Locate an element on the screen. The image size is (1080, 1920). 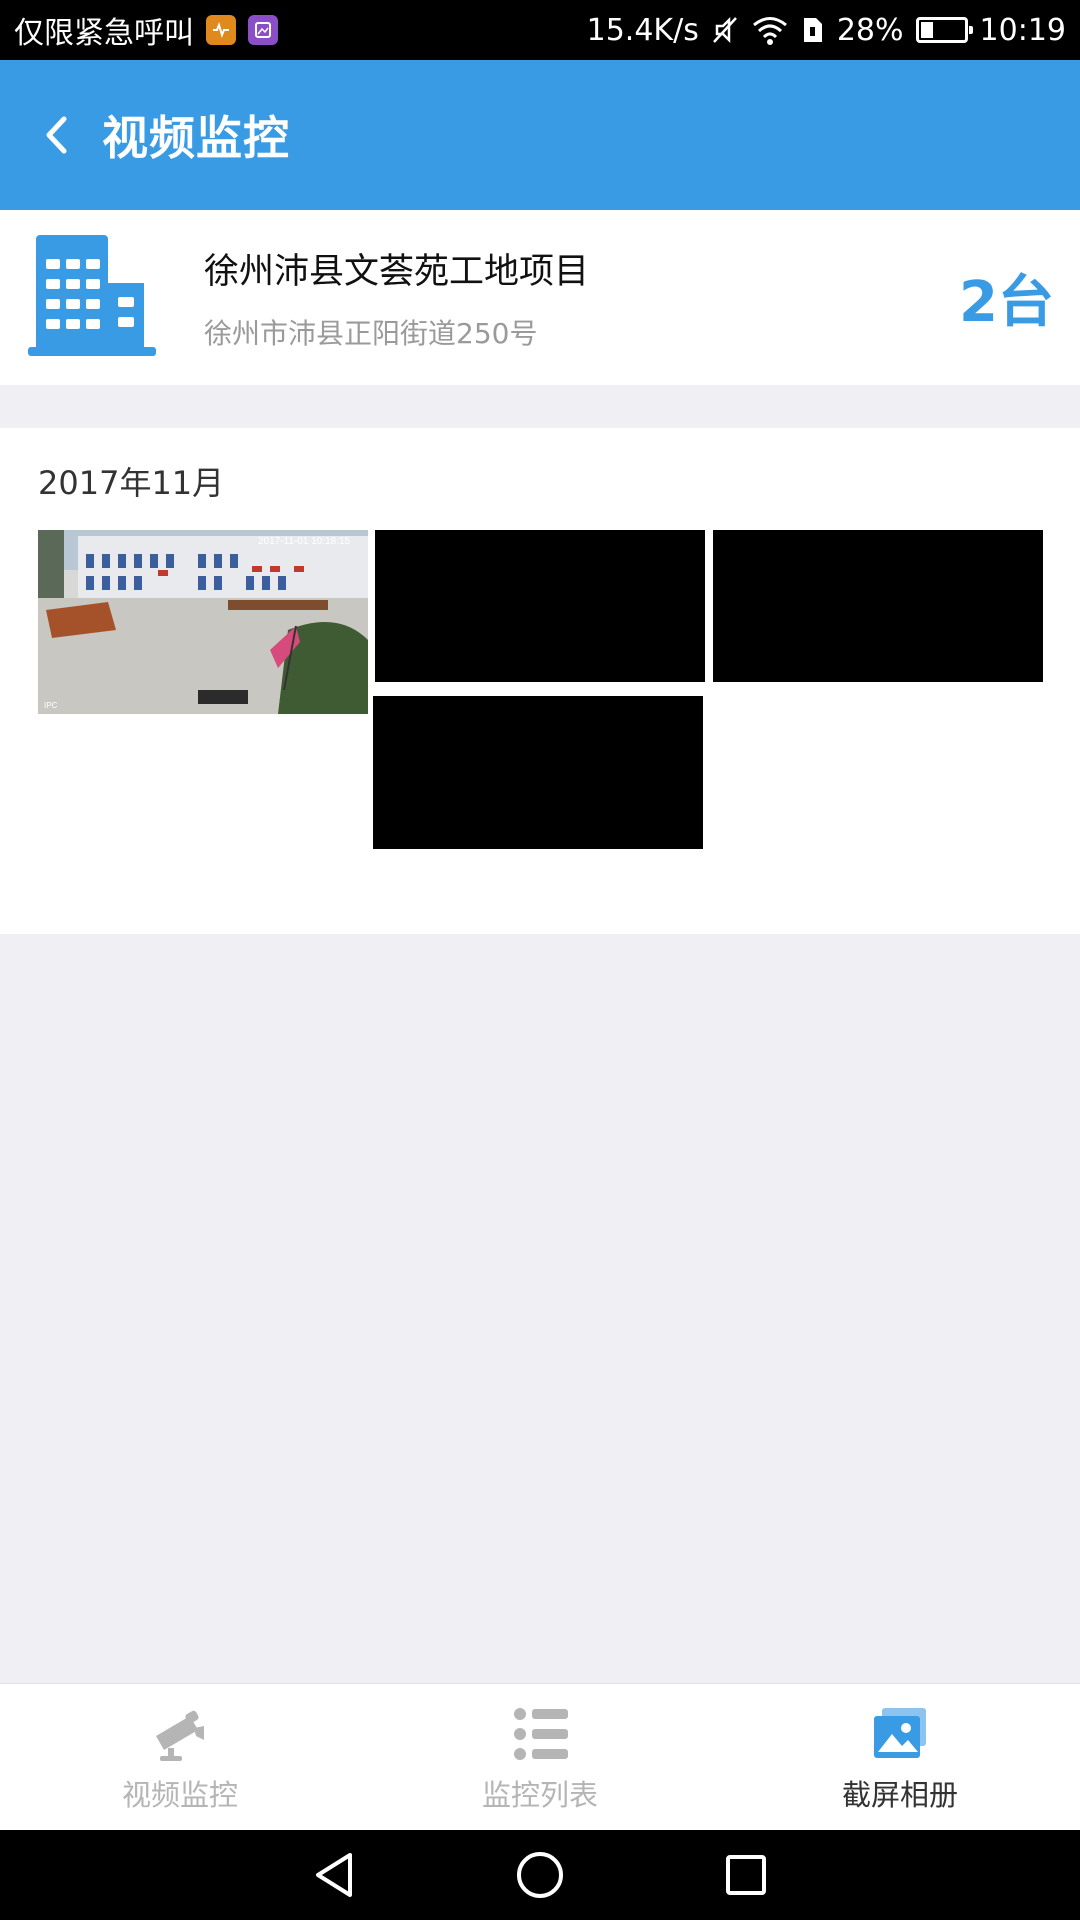
list-icon is located at coordinates (541, 1734).